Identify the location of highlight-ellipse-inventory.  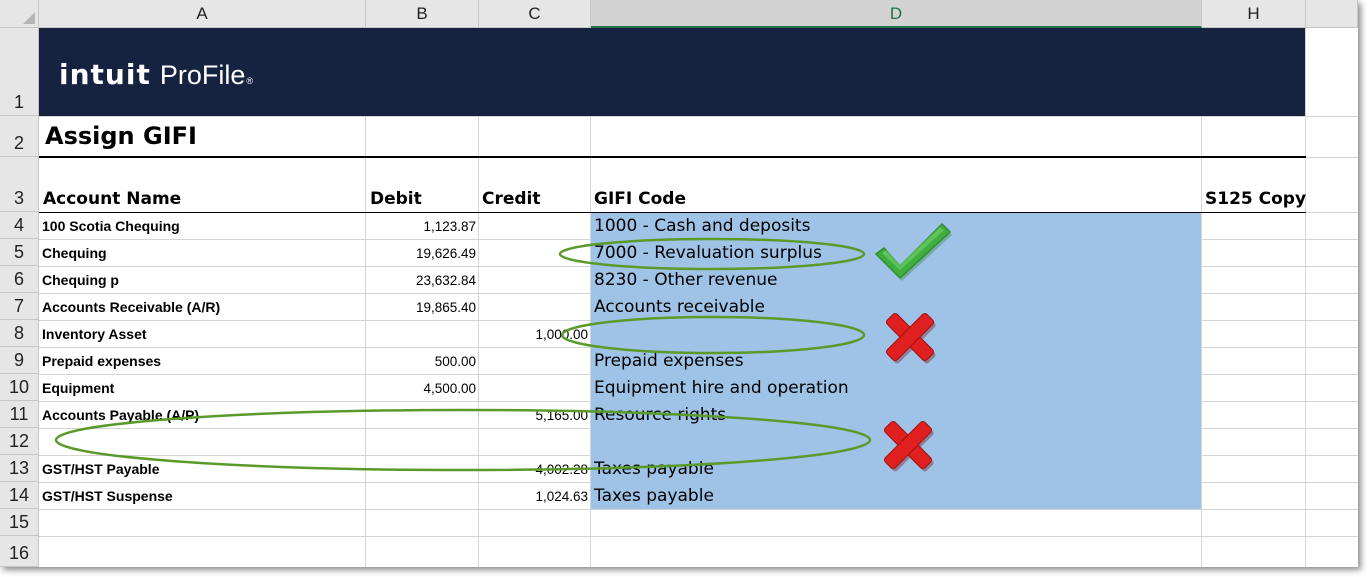
(713, 335).